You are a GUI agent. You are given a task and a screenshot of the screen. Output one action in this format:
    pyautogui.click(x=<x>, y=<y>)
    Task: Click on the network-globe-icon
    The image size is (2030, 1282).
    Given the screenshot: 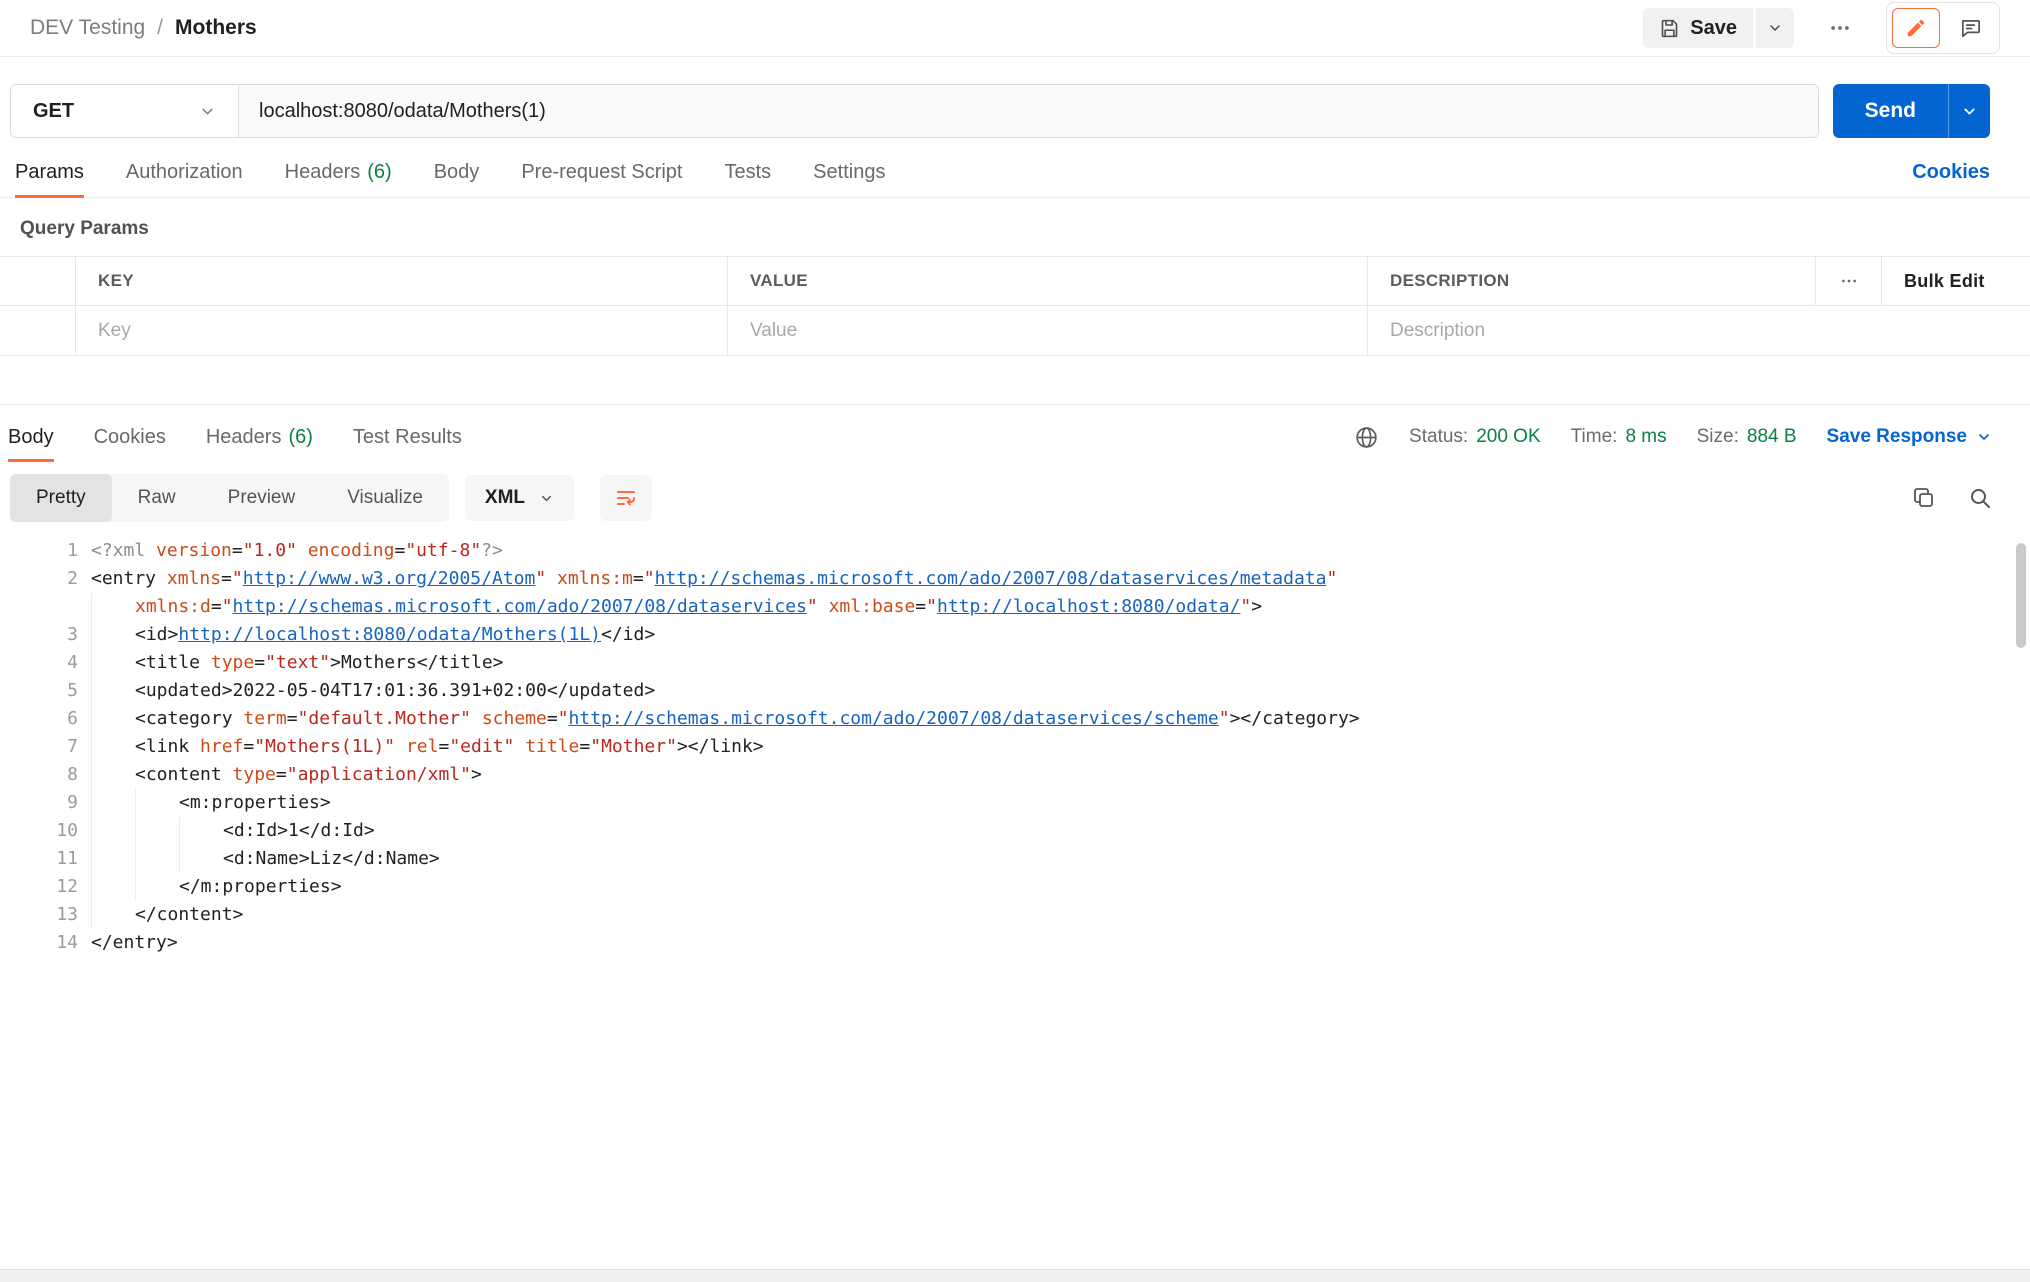 What is the action you would take?
    pyautogui.click(x=1366, y=437)
    